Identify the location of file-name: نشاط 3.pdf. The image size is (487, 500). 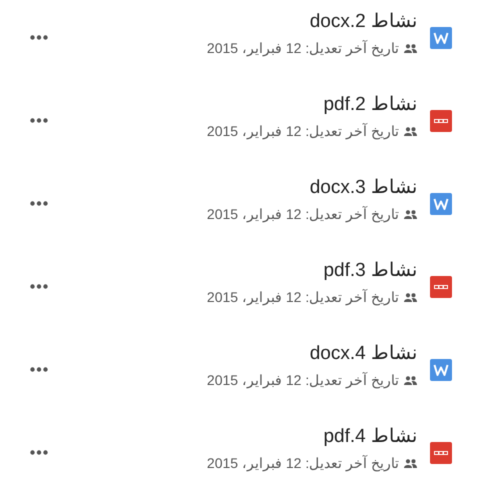
(370, 271).